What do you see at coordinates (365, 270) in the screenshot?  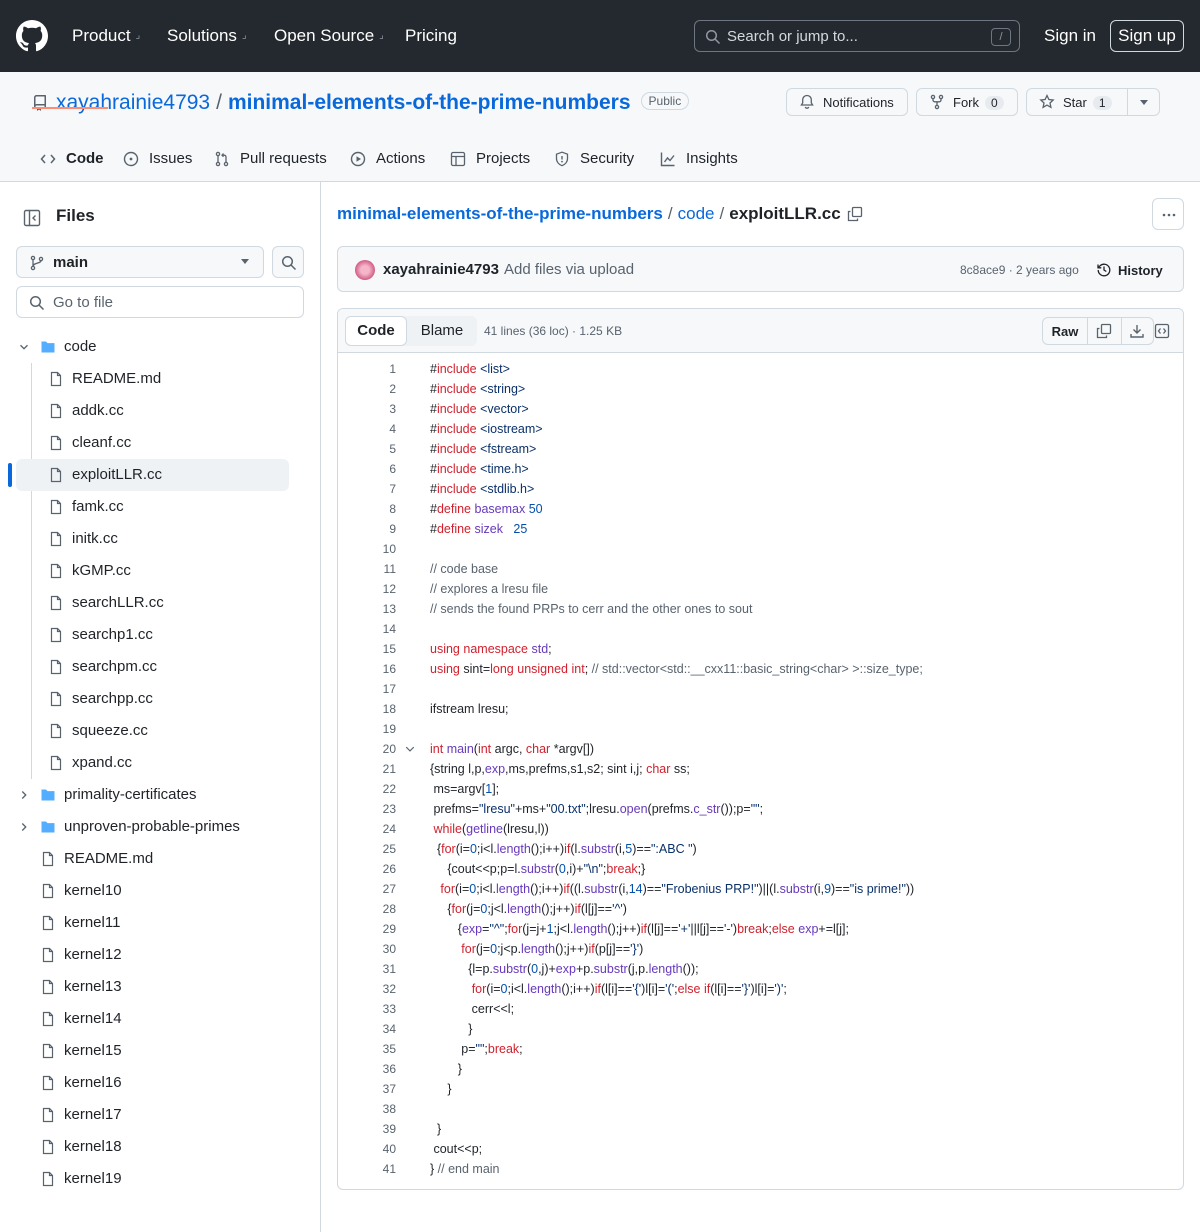 I see `avatar` at bounding box center [365, 270].